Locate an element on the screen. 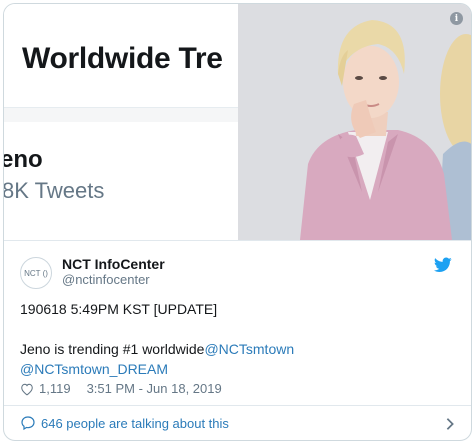  trend-name: eno is located at coordinates (23, 159).